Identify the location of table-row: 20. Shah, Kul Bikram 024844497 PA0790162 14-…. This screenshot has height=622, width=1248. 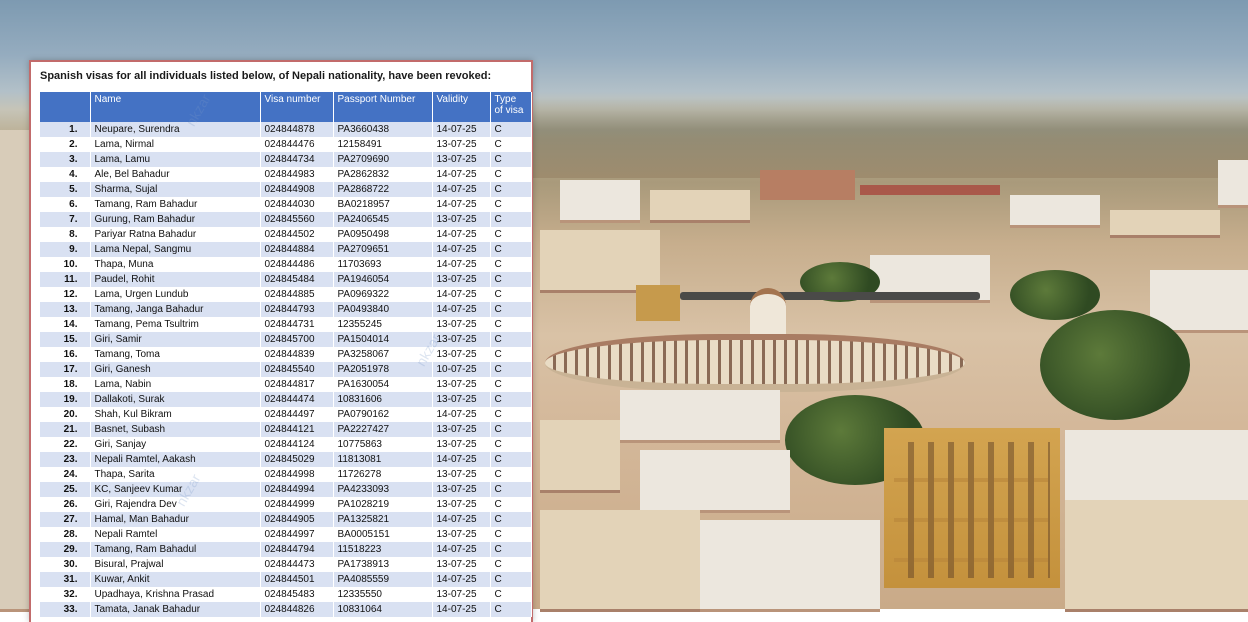
(286, 414).